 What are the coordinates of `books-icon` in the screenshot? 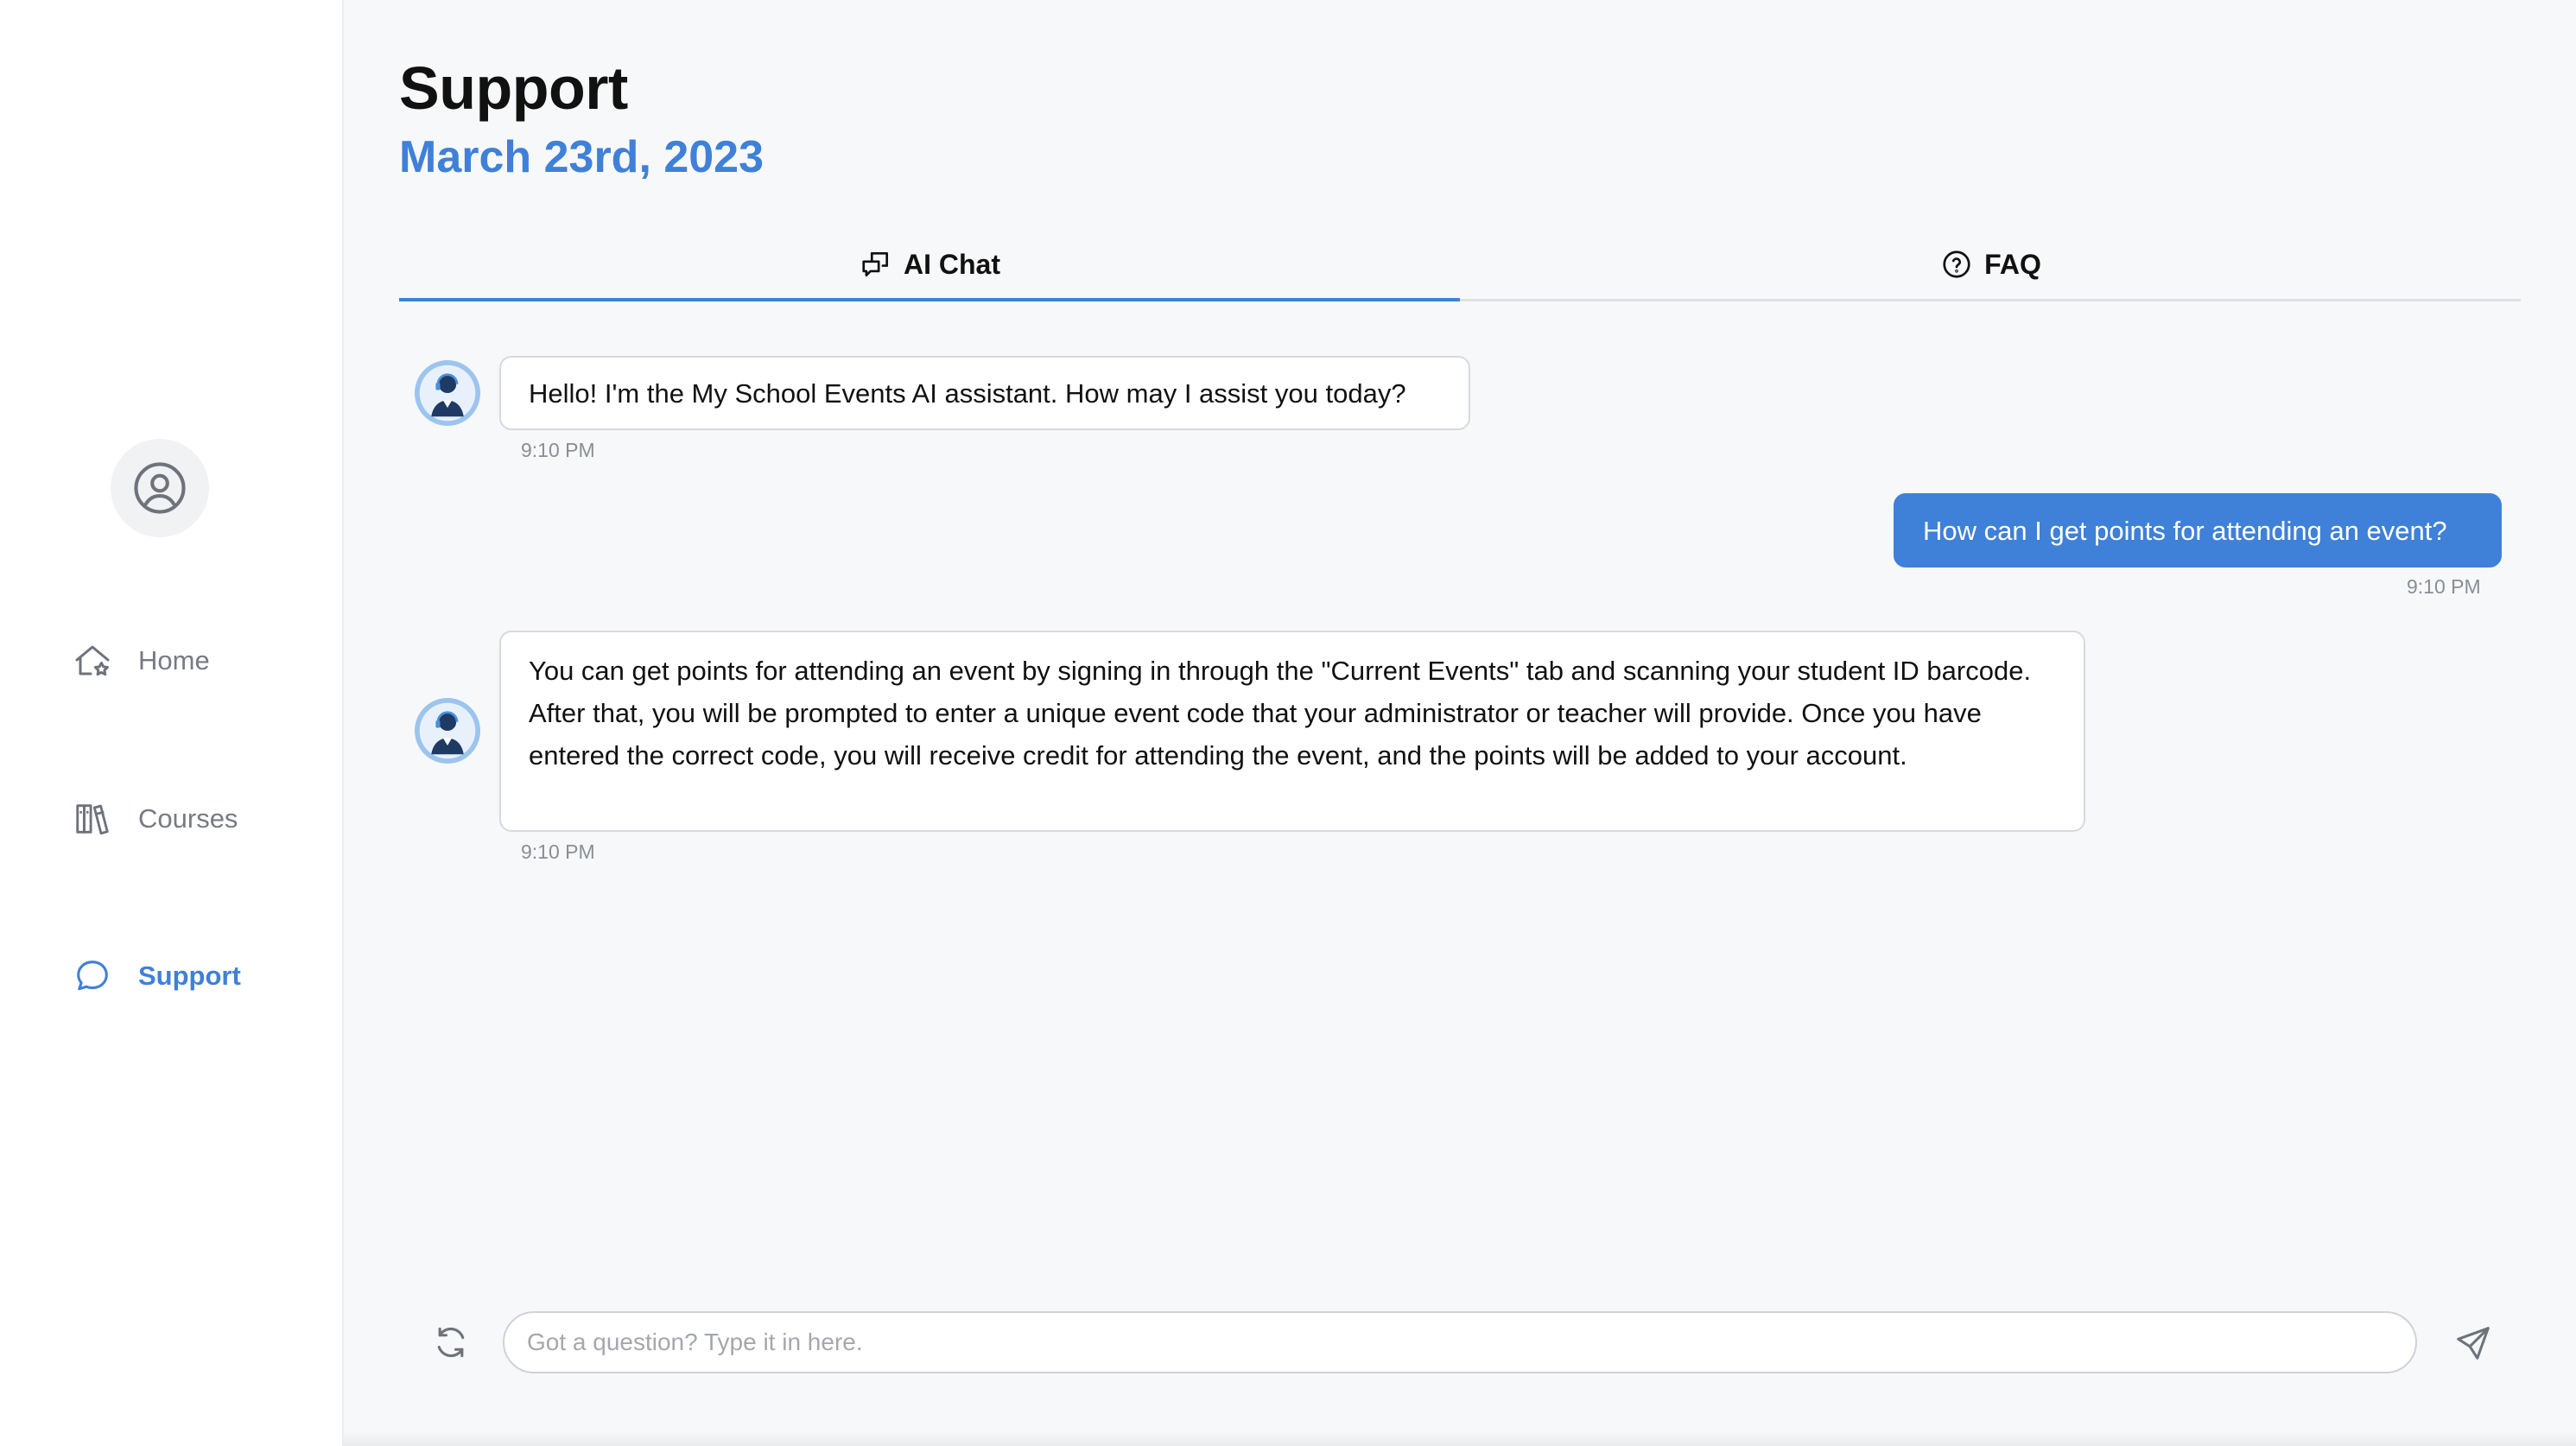 It's located at (92, 819).